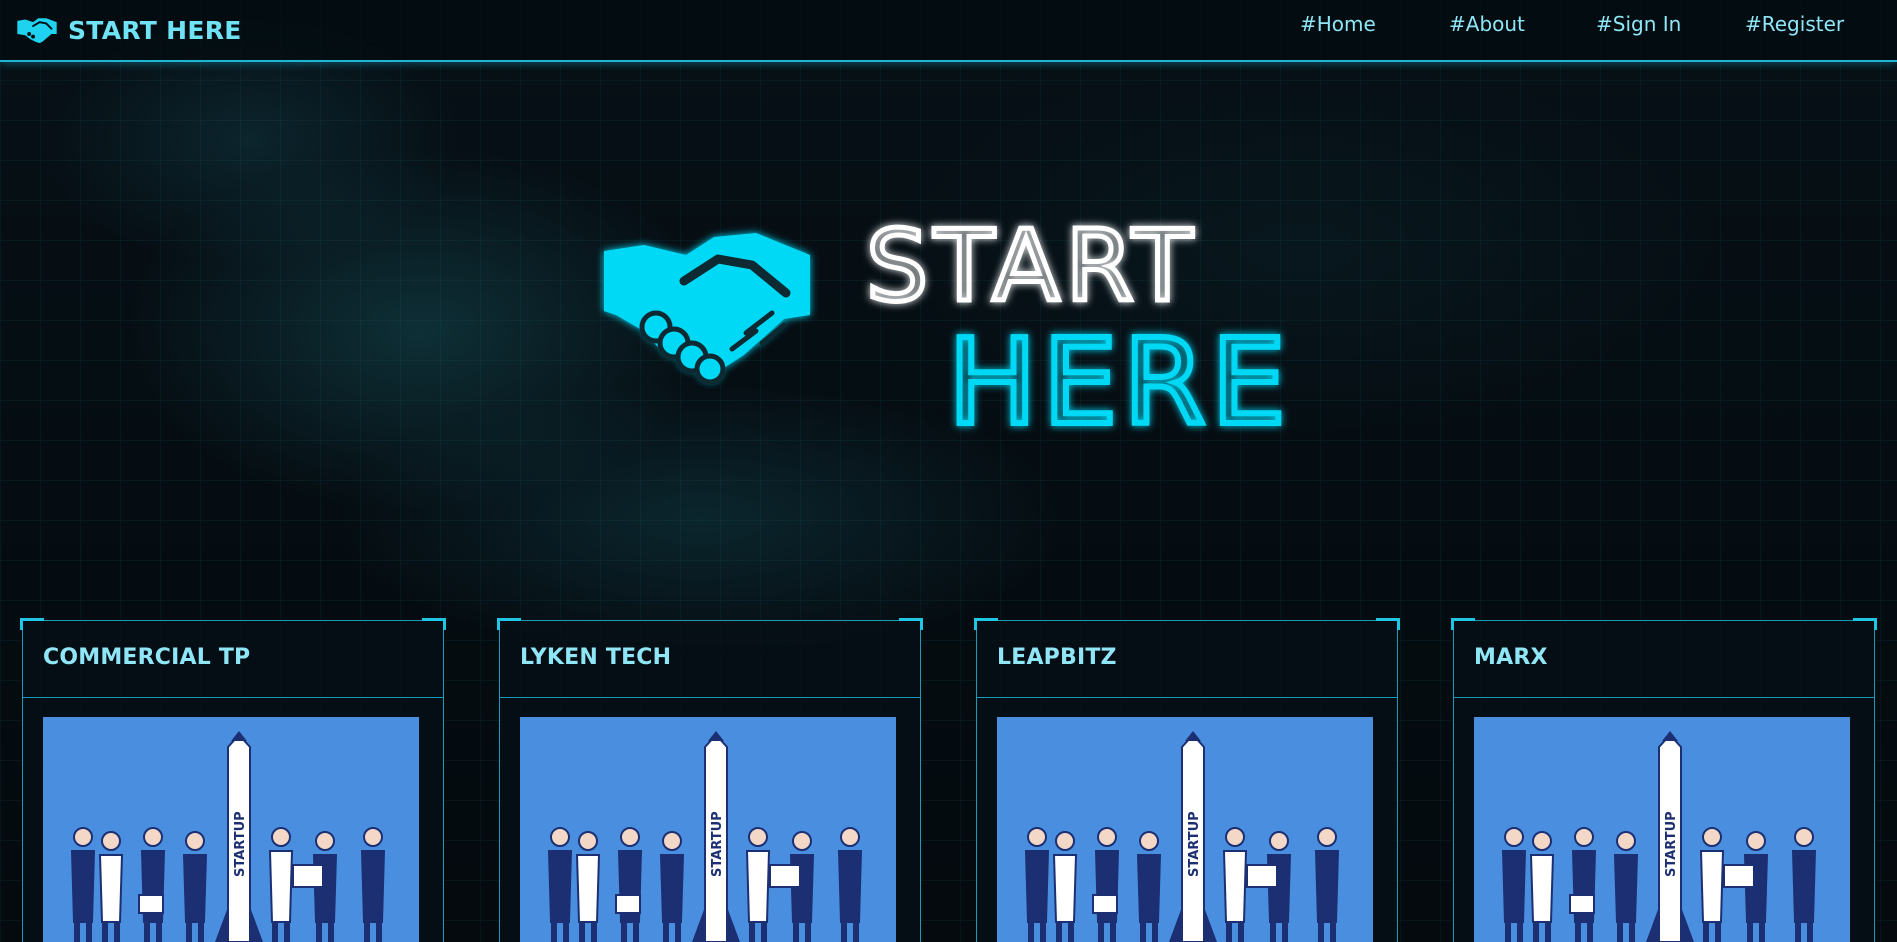  I want to click on card-title: LEAPBITZ, so click(1057, 657).